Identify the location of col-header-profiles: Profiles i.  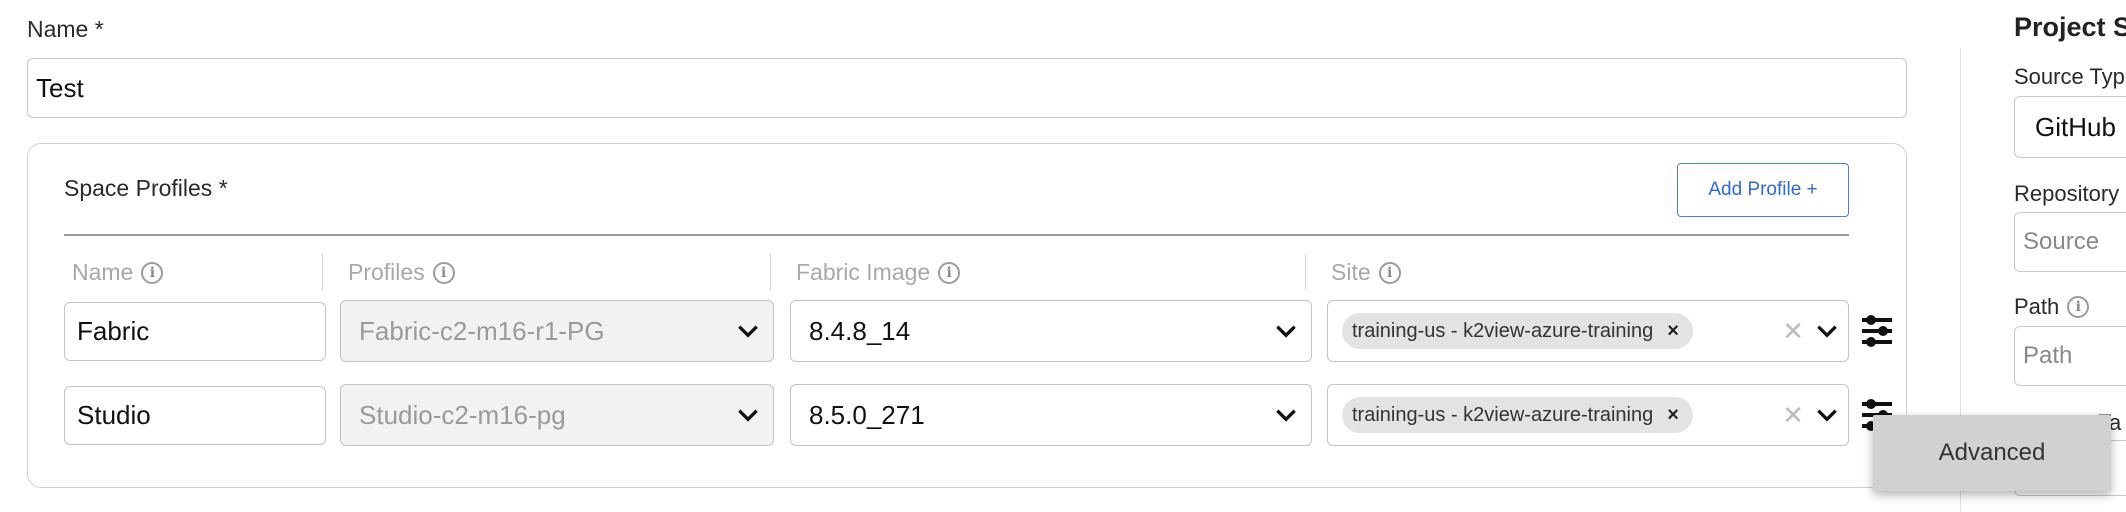
(401, 272).